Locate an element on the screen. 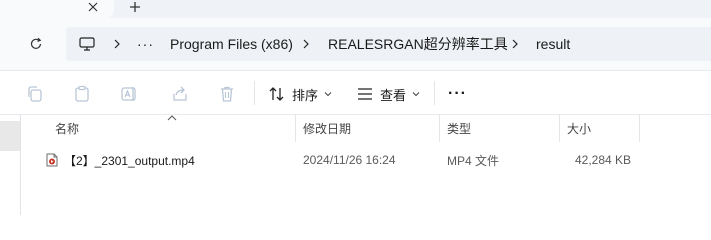 The image size is (711, 240). breadcrumb-overflow: ··· is located at coordinates (145, 44).